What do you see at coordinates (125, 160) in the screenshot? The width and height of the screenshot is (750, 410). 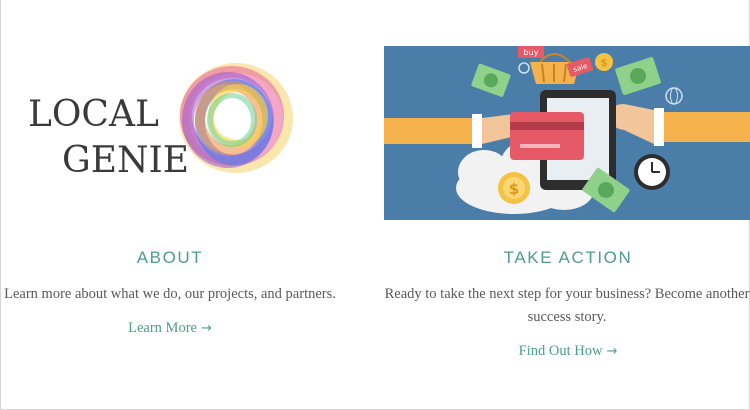 I see `logo-line2: GENIE` at bounding box center [125, 160].